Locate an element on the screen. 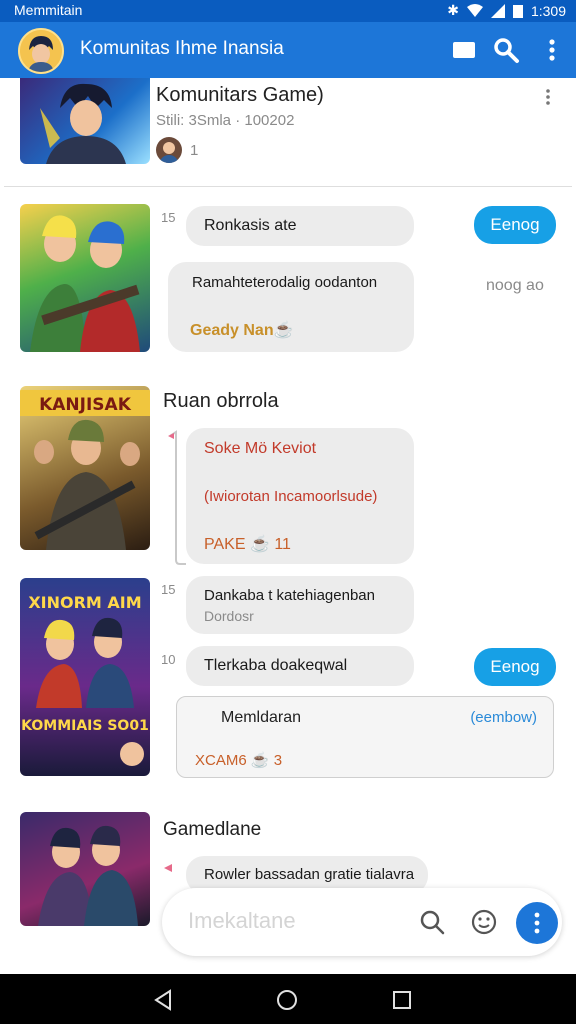  status-carrier: Memmitain is located at coordinates (48, 10).